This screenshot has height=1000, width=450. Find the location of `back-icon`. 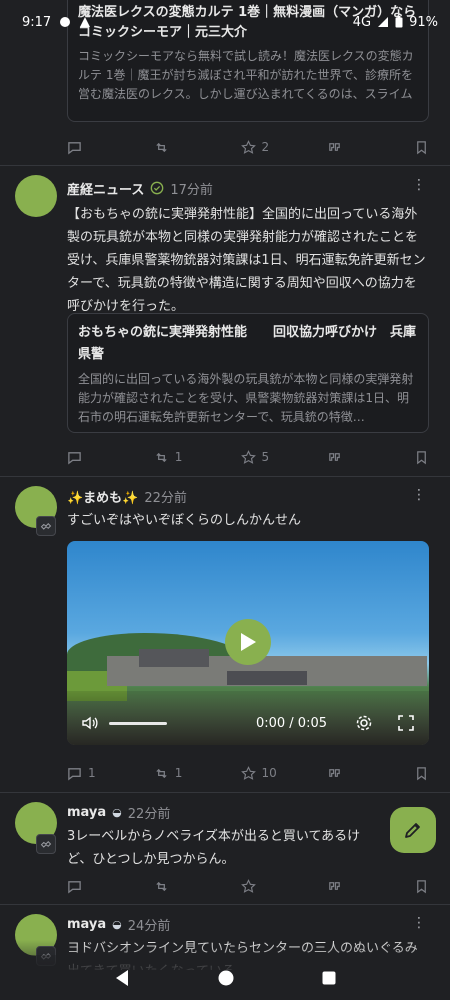

back-icon is located at coordinates (122, 978).